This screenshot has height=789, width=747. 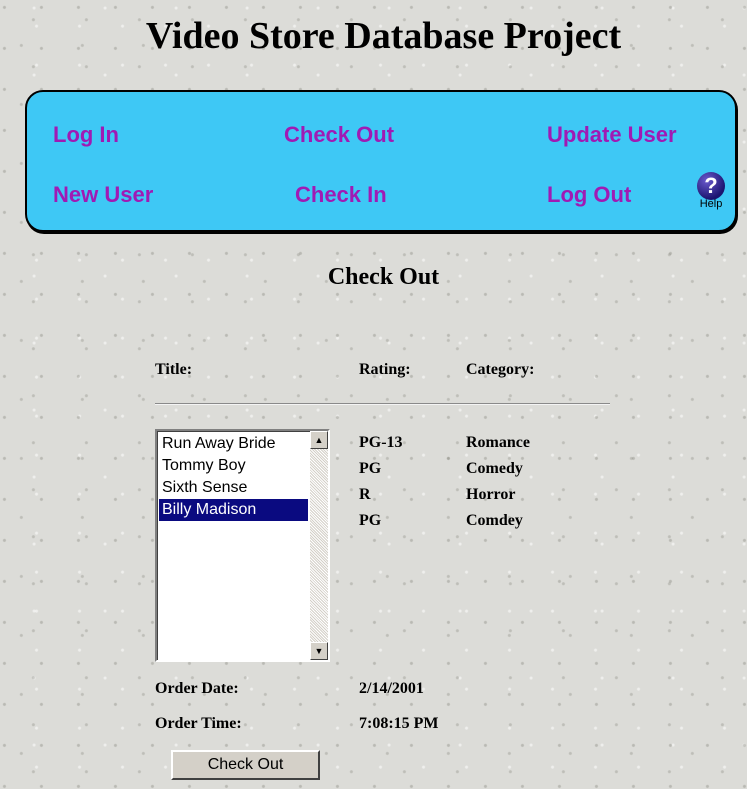 What do you see at coordinates (319, 440) in the screenshot?
I see `scroll-up-icon: ▲` at bounding box center [319, 440].